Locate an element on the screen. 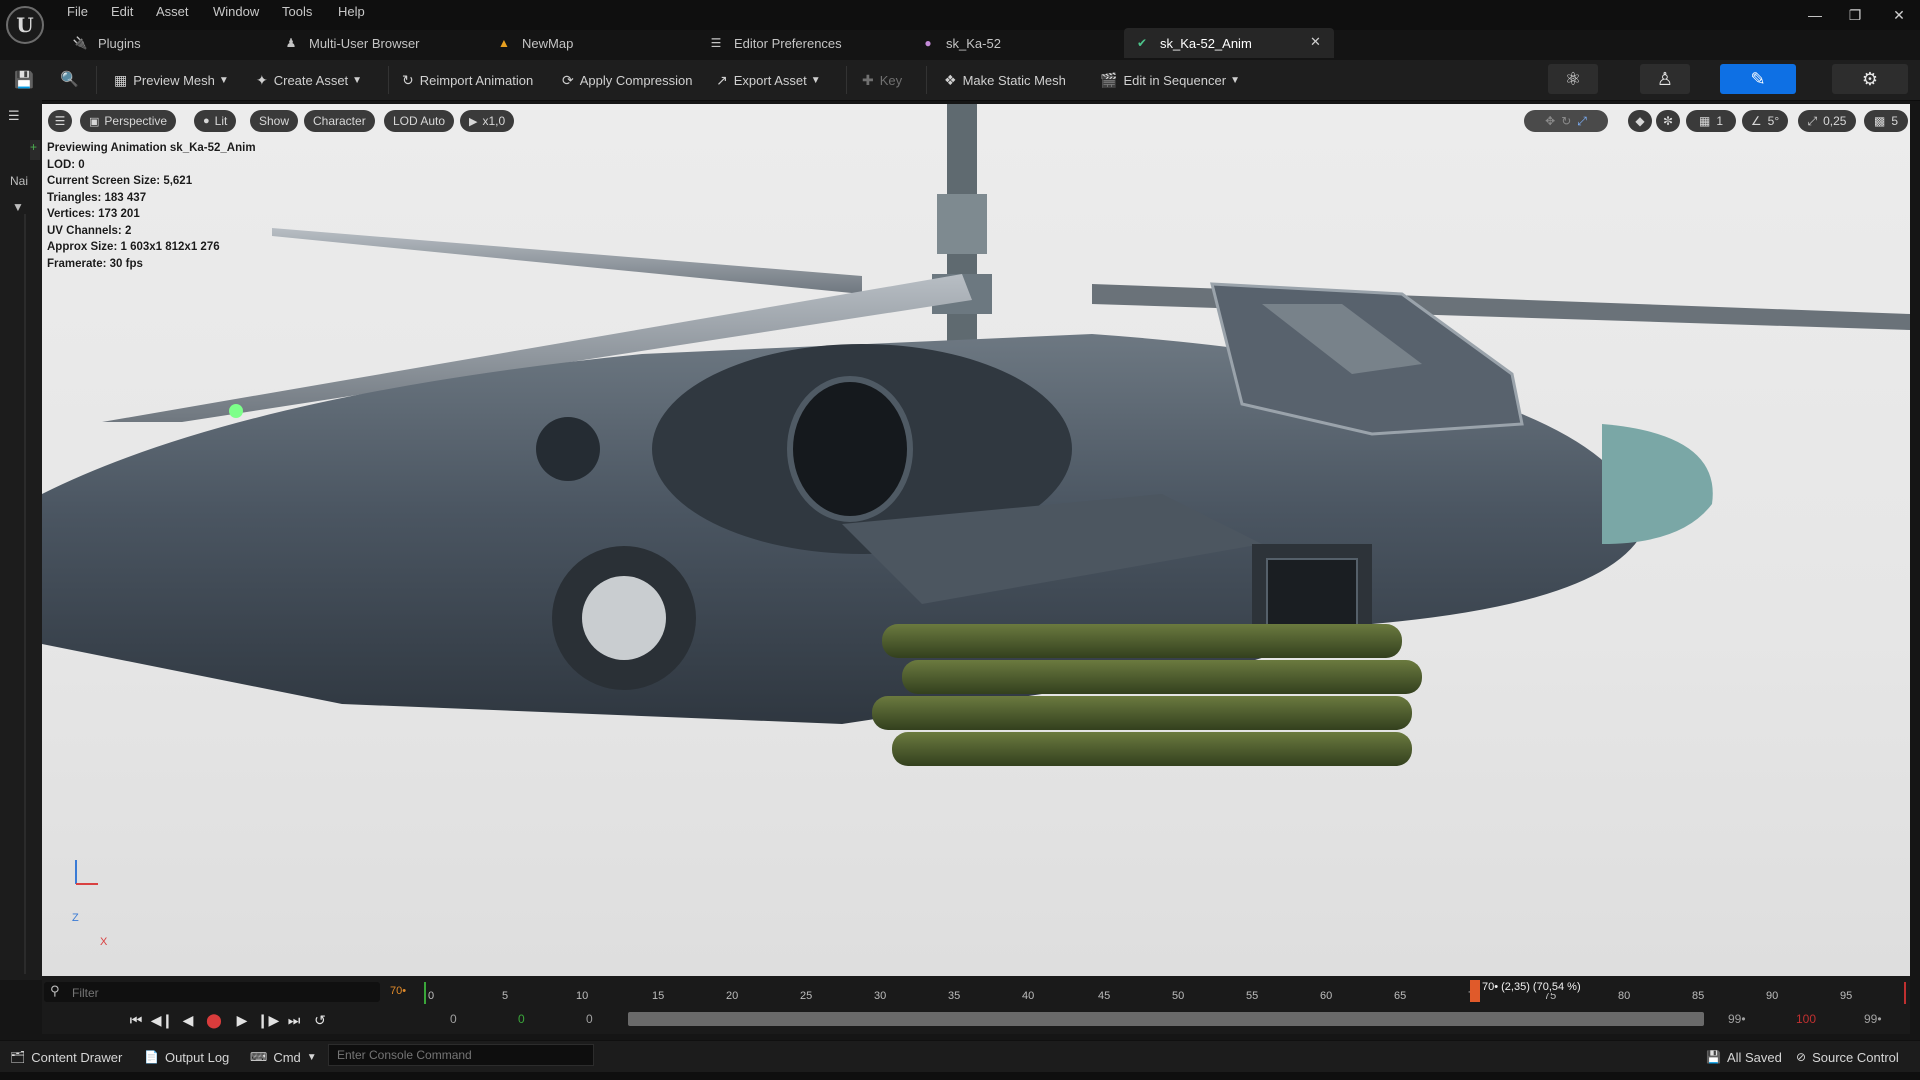  tree-line is located at coordinates (25, 594).